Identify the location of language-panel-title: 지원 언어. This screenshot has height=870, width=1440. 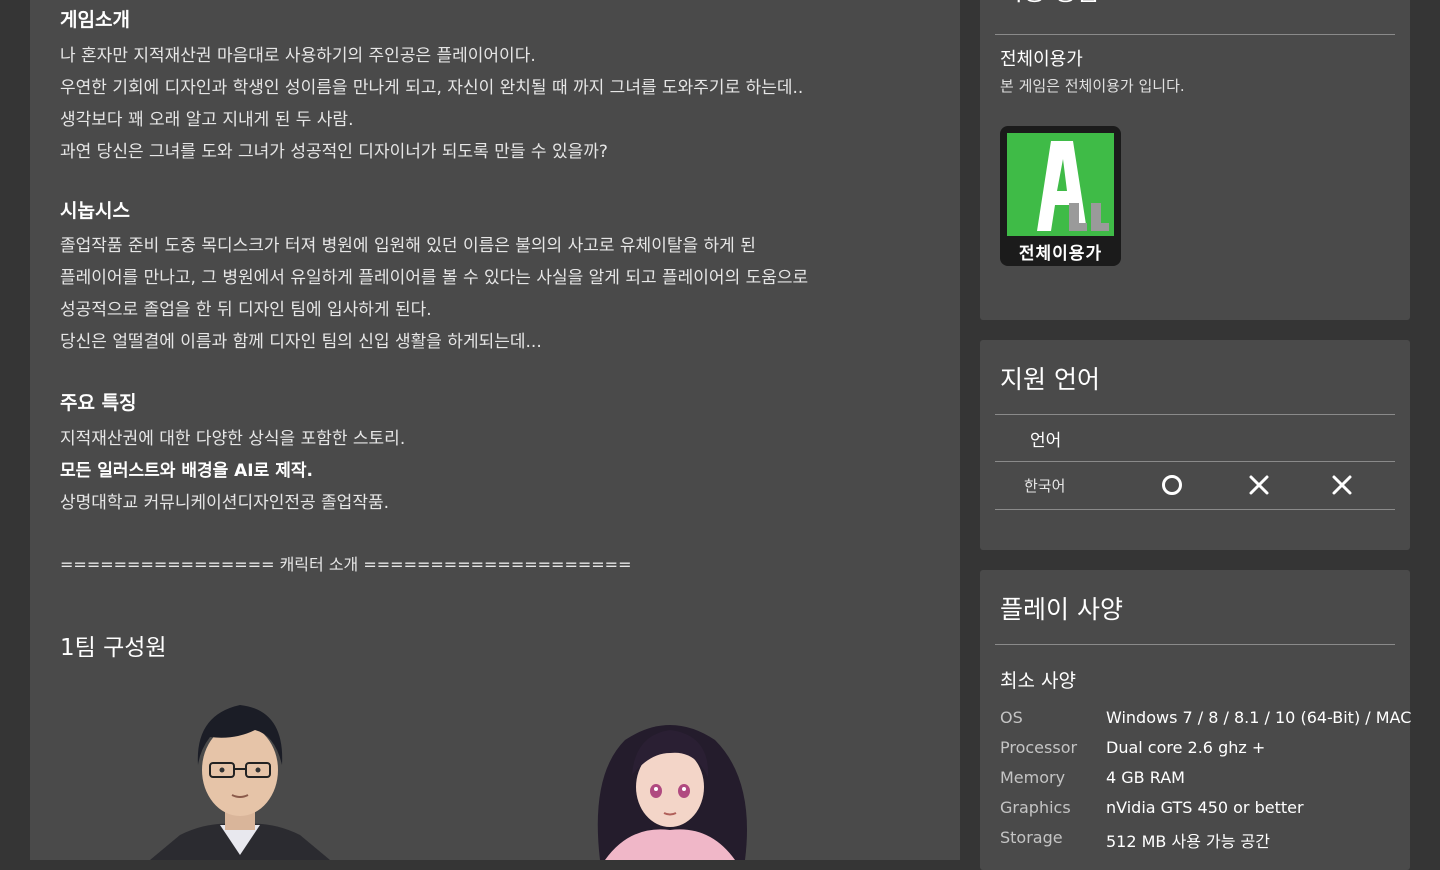
(1050, 379).